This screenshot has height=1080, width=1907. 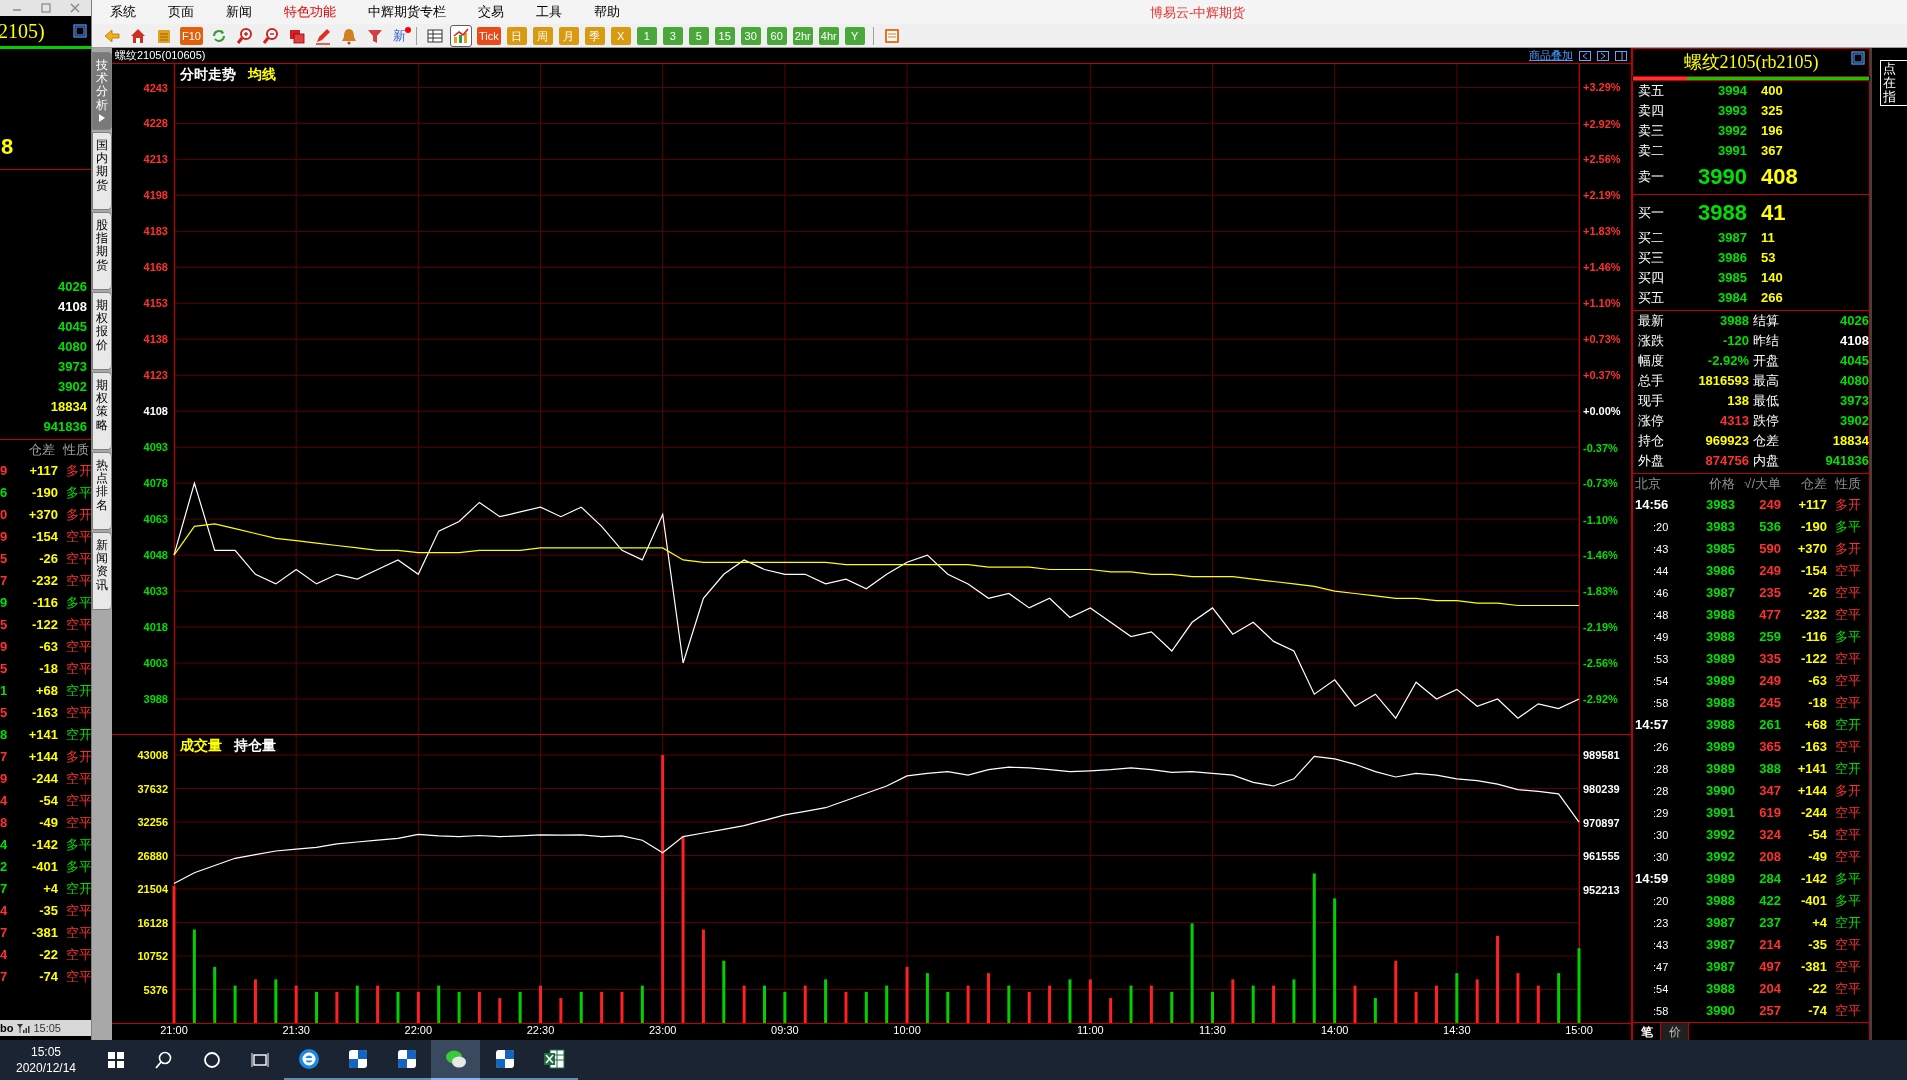 What do you see at coordinates (48, 559) in the screenshot?
I see `table-cell-text: -26` at bounding box center [48, 559].